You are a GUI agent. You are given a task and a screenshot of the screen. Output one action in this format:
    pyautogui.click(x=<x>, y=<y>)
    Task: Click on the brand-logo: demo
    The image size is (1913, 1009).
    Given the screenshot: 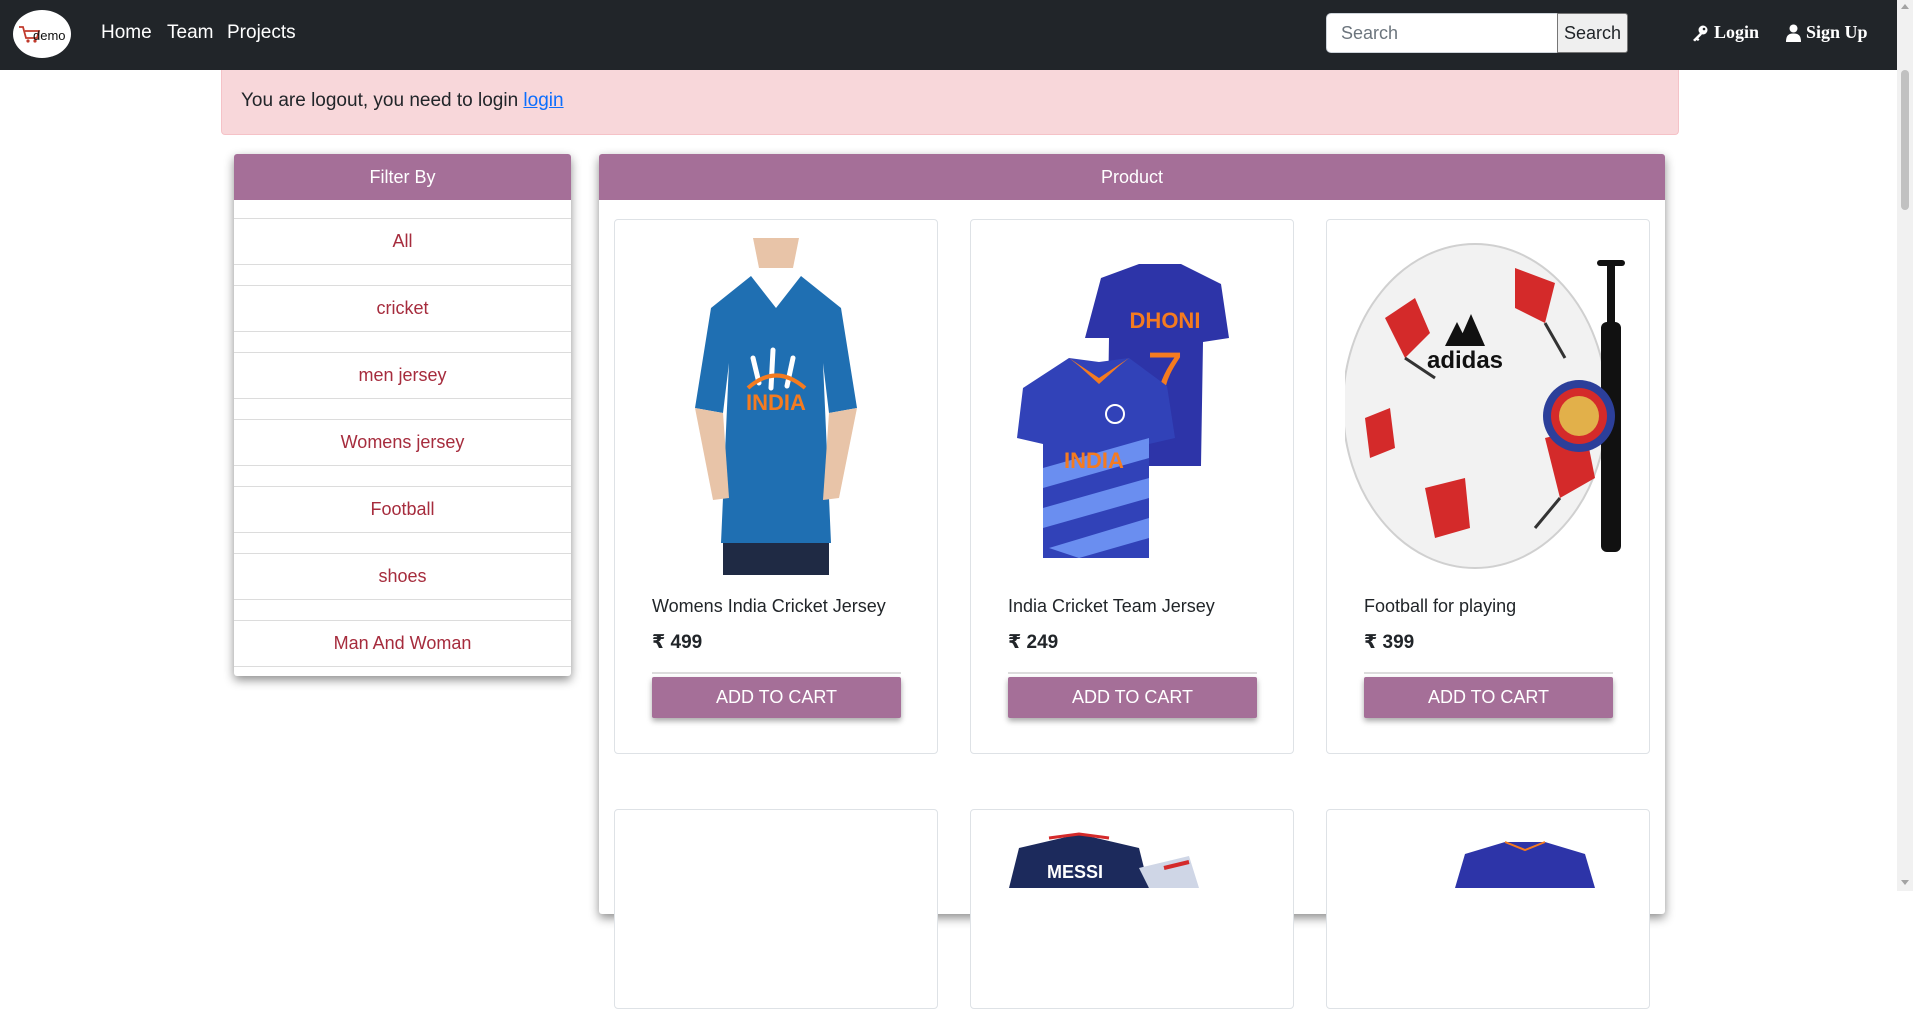 What is the action you would take?
    pyautogui.click(x=42, y=34)
    